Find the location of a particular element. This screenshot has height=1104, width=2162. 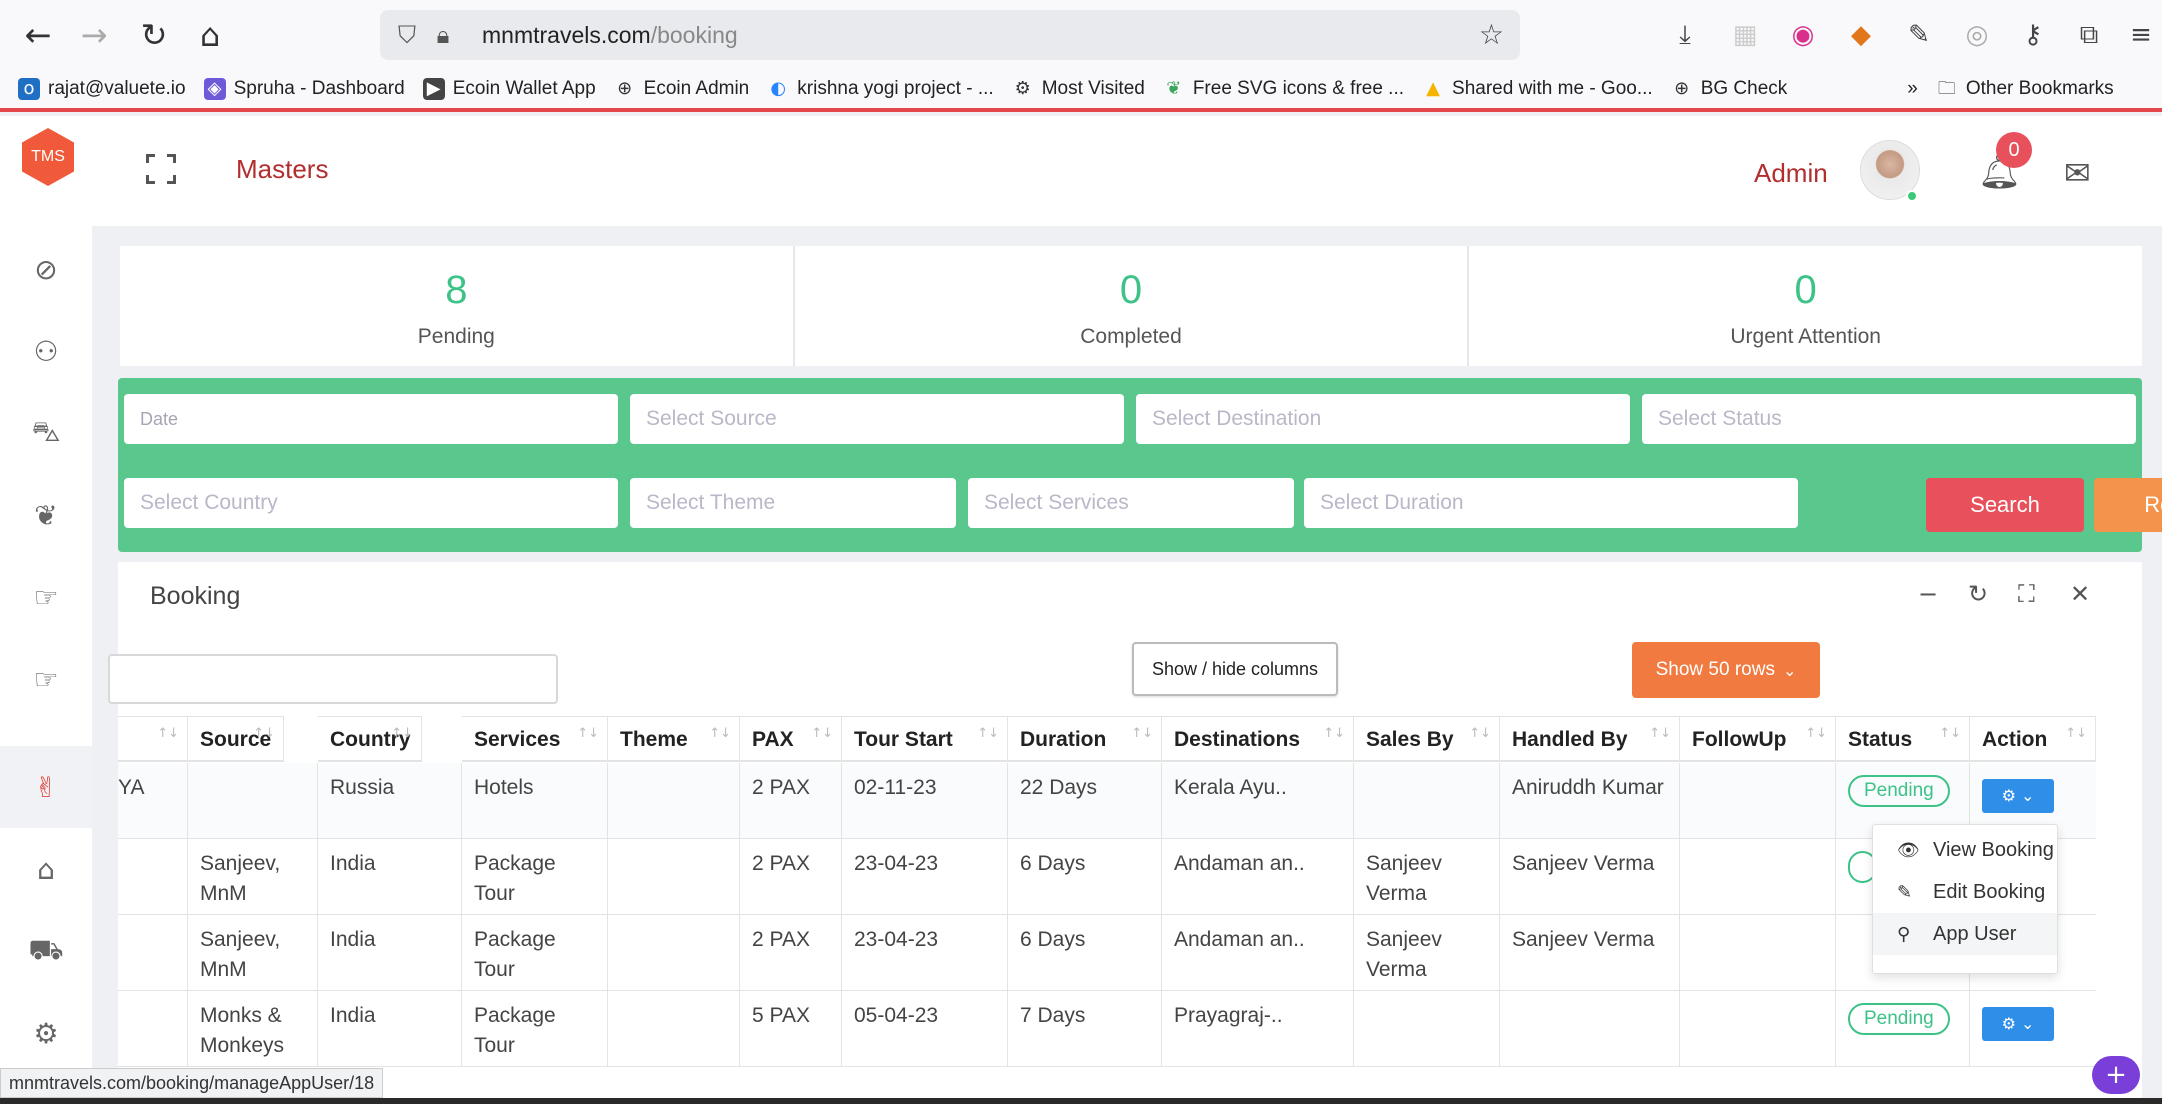

peace-icon: ✌ is located at coordinates (46, 787).